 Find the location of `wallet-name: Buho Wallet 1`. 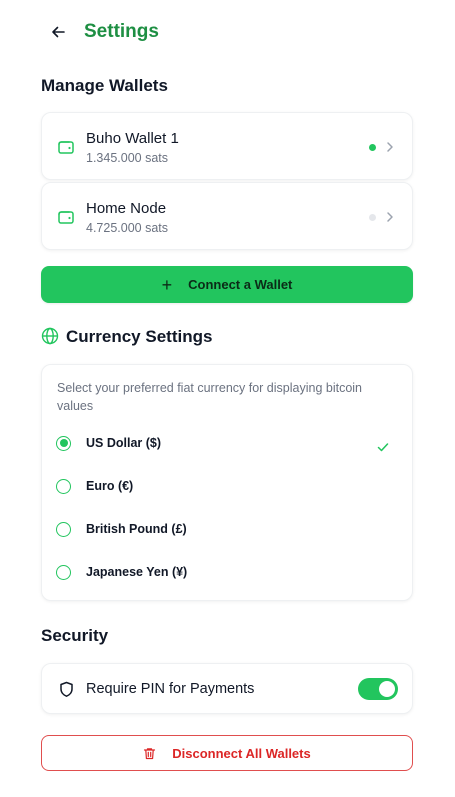

wallet-name: Buho Wallet 1 is located at coordinates (132, 138).